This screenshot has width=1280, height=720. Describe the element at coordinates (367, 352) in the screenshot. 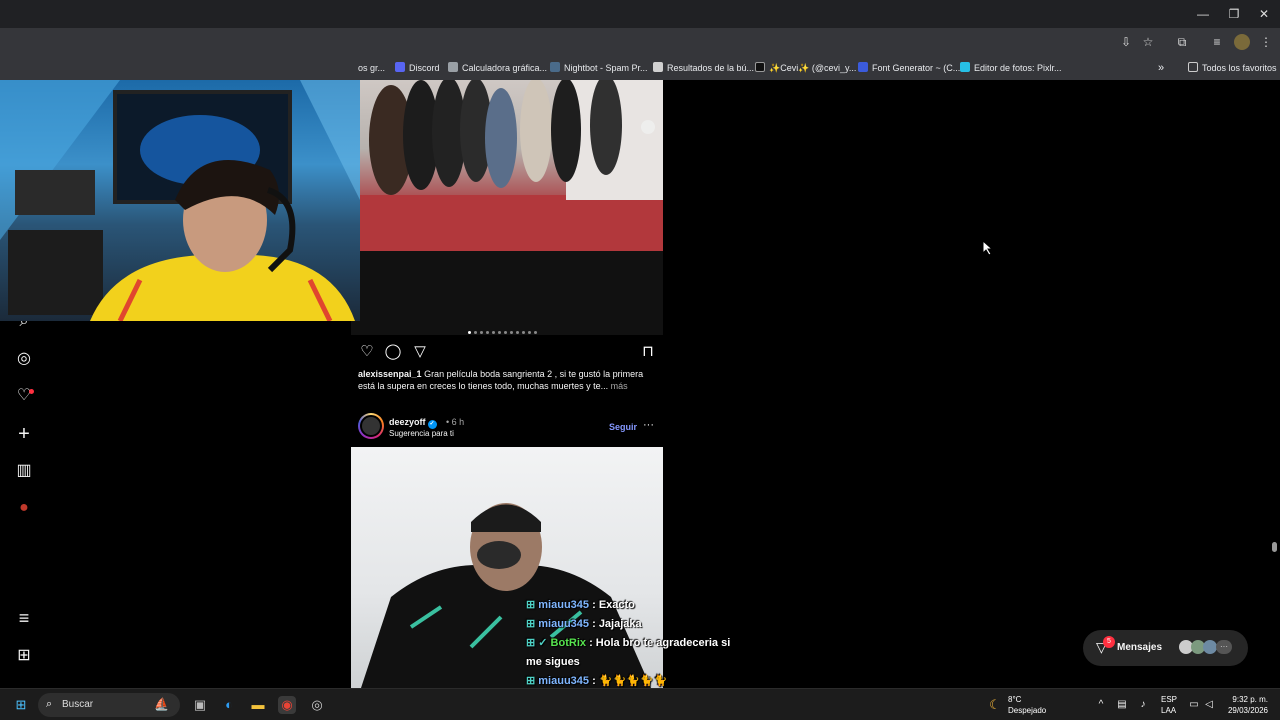

I see `like-icon: ♡` at that location.